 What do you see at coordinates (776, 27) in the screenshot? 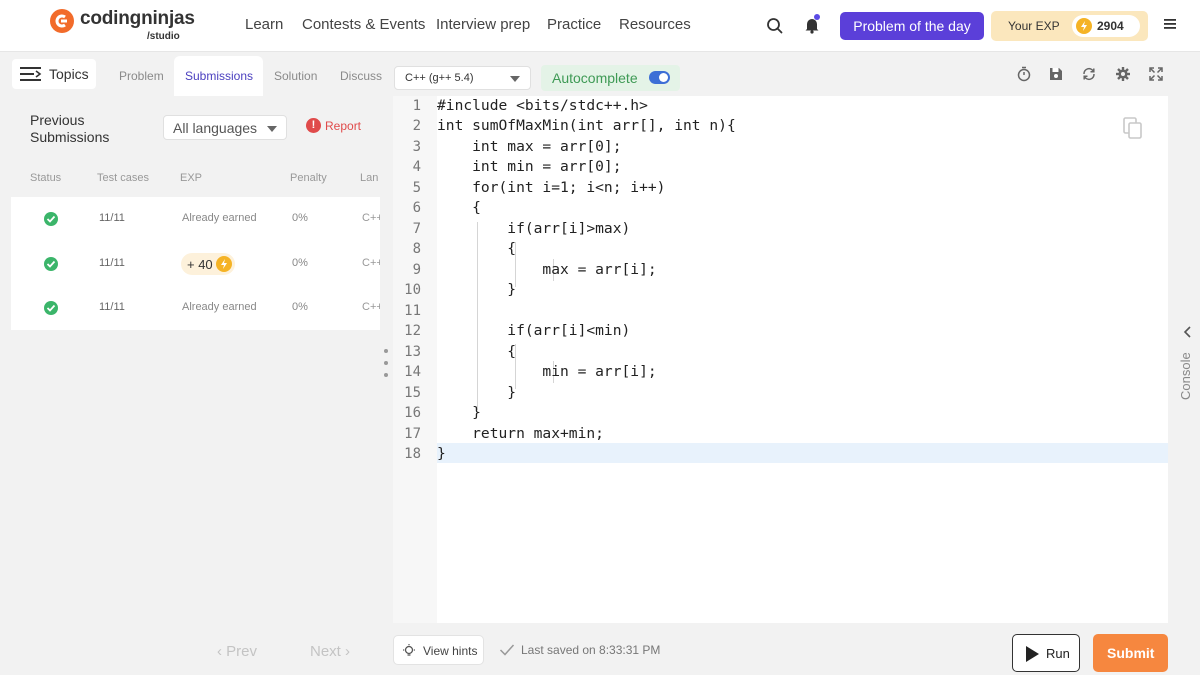
I see `search-icon` at bounding box center [776, 27].